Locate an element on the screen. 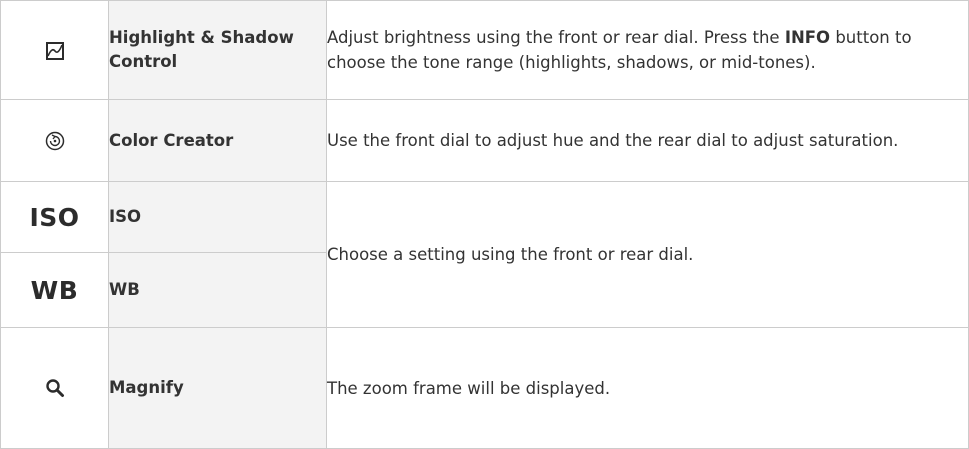  icon-cell: WB is located at coordinates (54, 290).